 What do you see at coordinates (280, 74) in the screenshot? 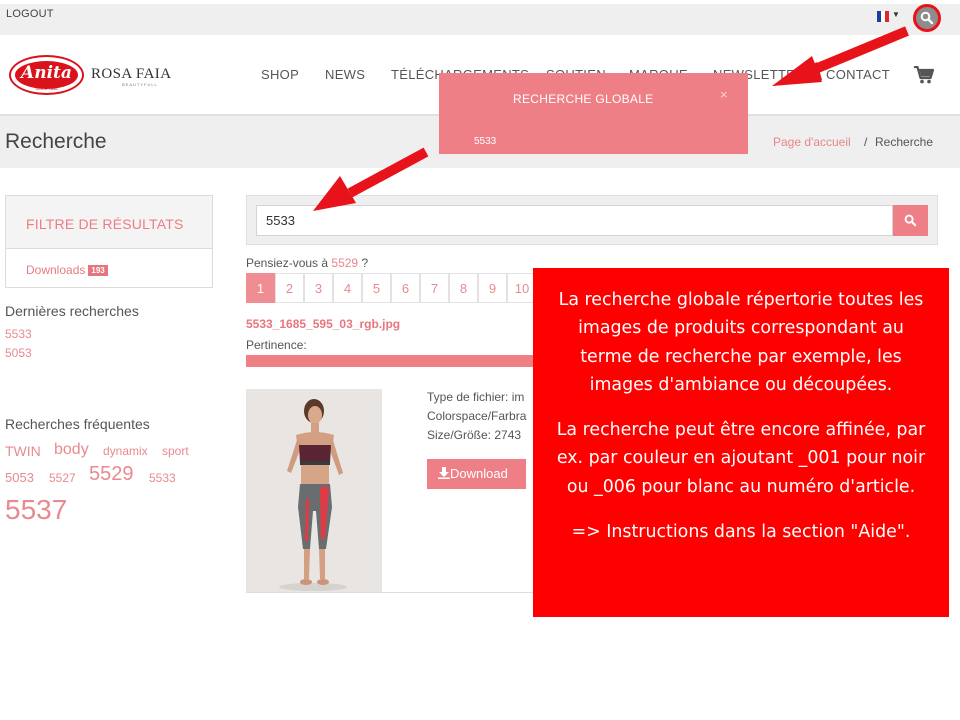
I see `nav-shop: SHOP` at bounding box center [280, 74].